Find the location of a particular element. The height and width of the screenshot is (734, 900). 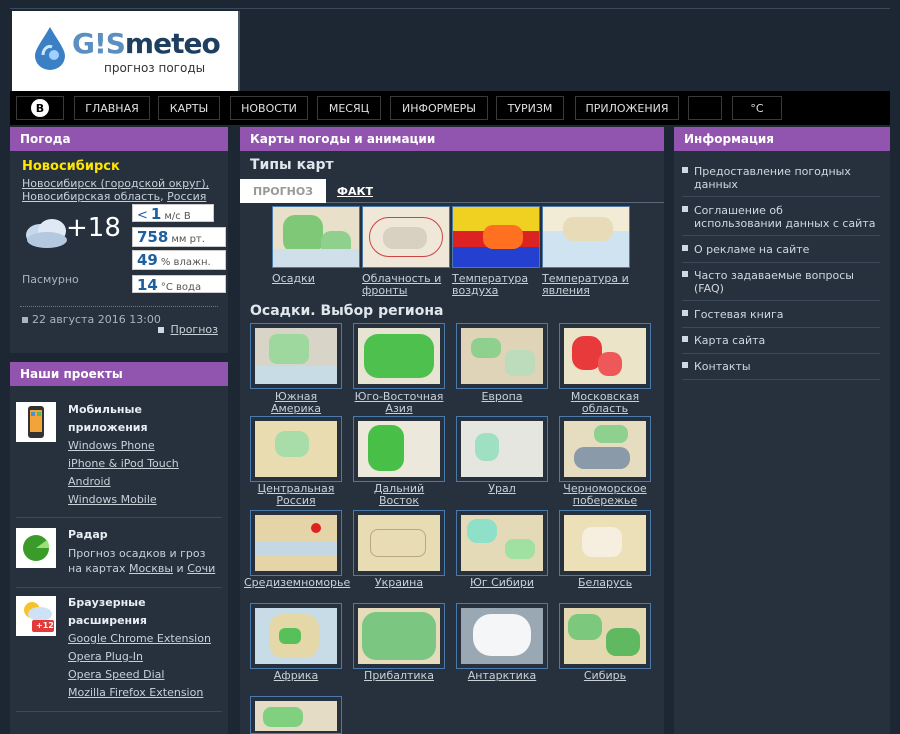

region-thumb-siberia is located at coordinates (605, 636).